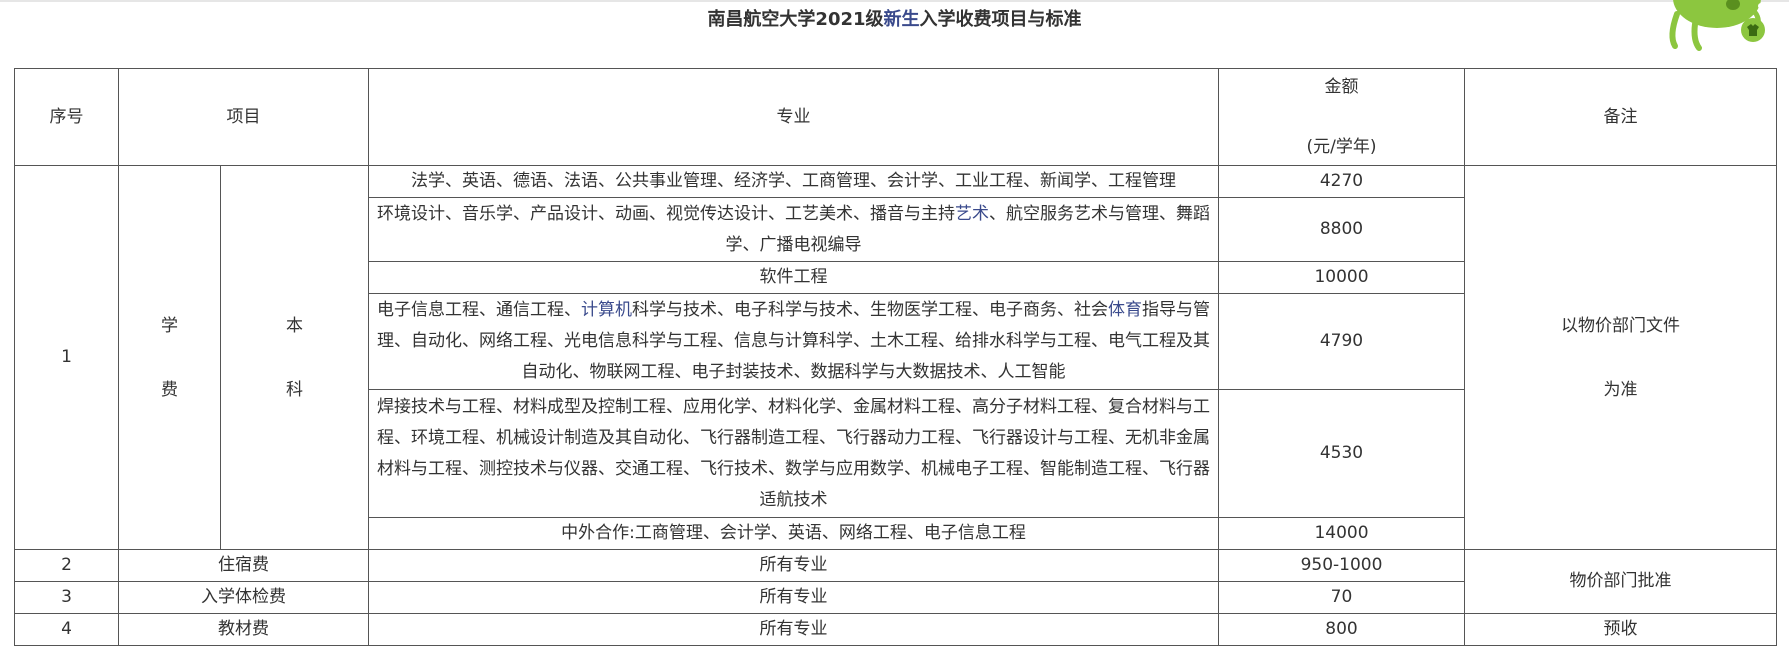  I want to click on item-tuition-char: 学, so click(169, 325).